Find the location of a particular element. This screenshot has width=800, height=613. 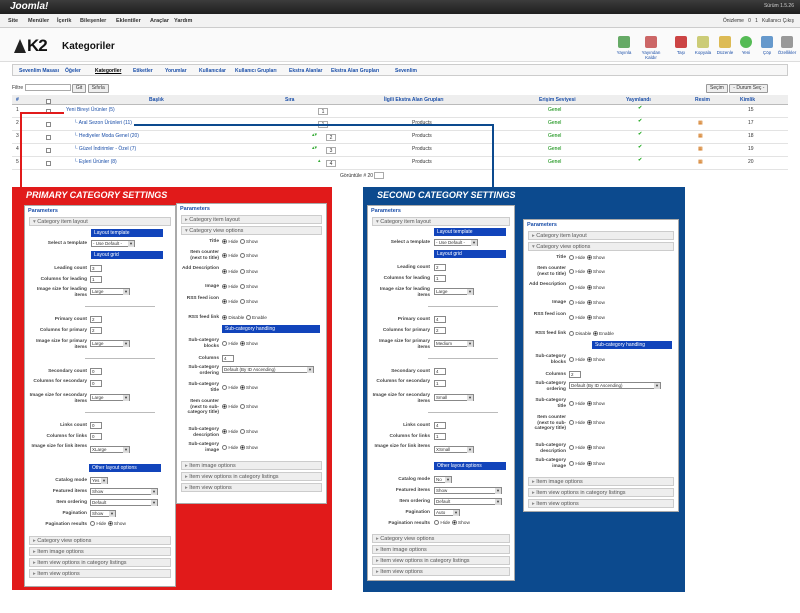

image-hide-radio is located at coordinates (571, 302).